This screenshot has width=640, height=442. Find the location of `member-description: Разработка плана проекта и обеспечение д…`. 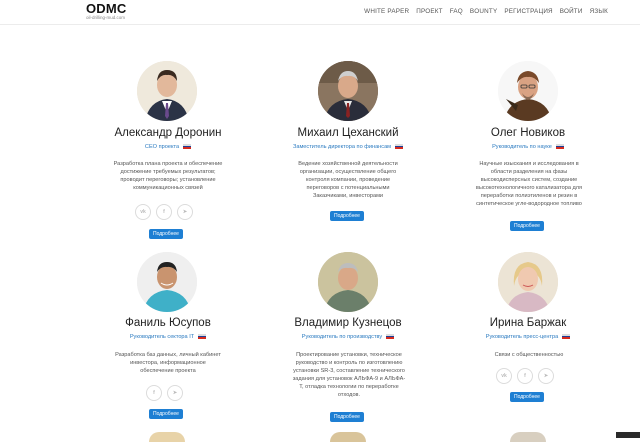

member-description: Разработка плана проекта и обеспечение д… is located at coordinates (168, 176).